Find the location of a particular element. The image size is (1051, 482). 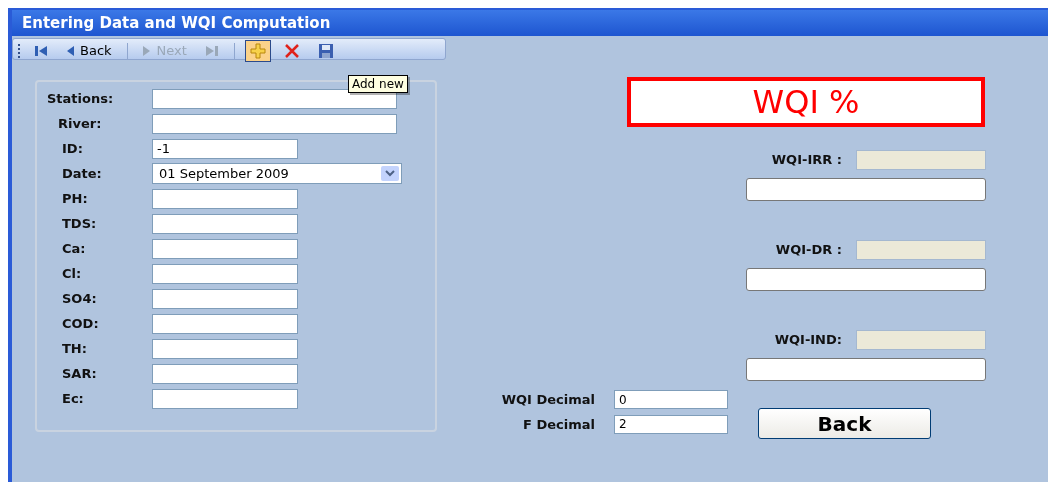

field-label: River: is located at coordinates (80, 123).